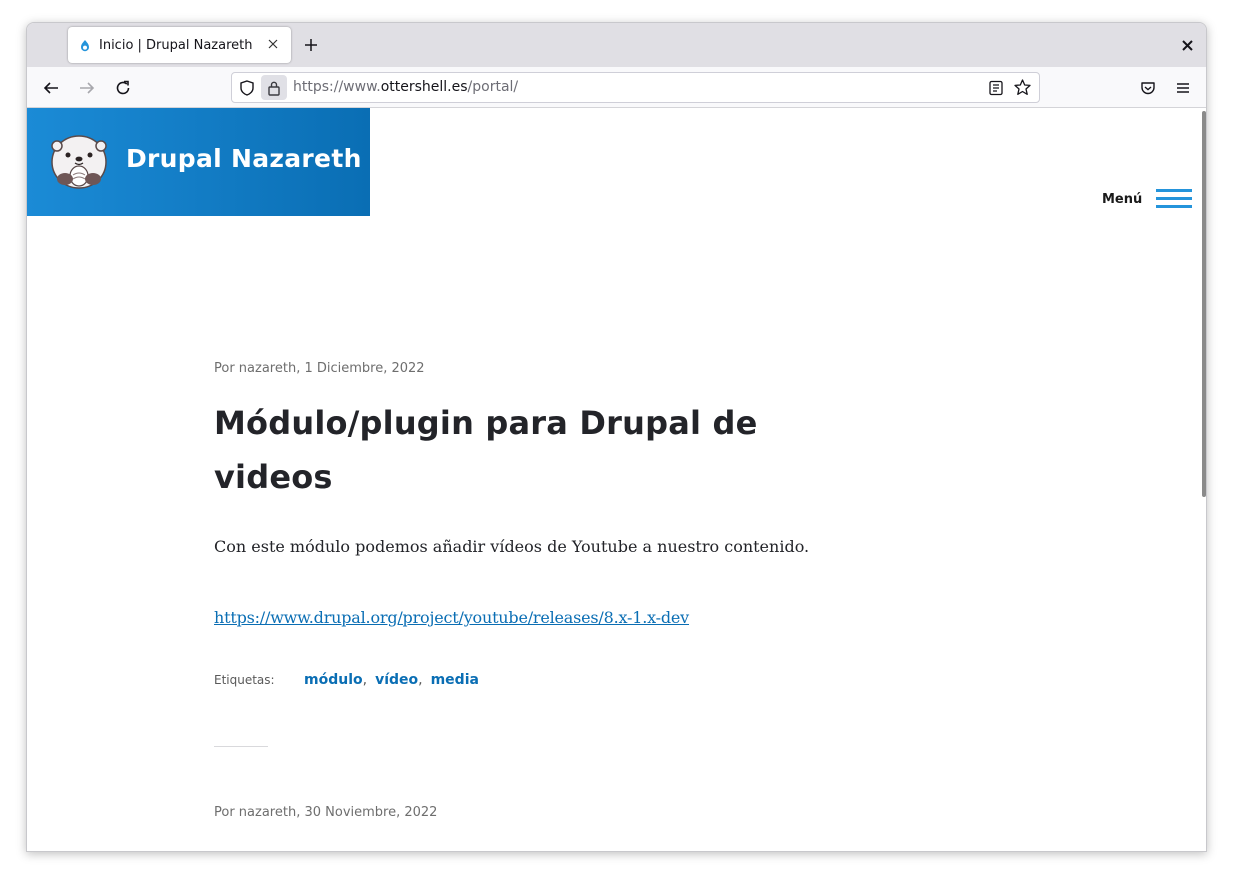 The height and width of the screenshot is (880, 1233). Describe the element at coordinates (1122, 199) in the screenshot. I see `menu-label: Menú` at that location.